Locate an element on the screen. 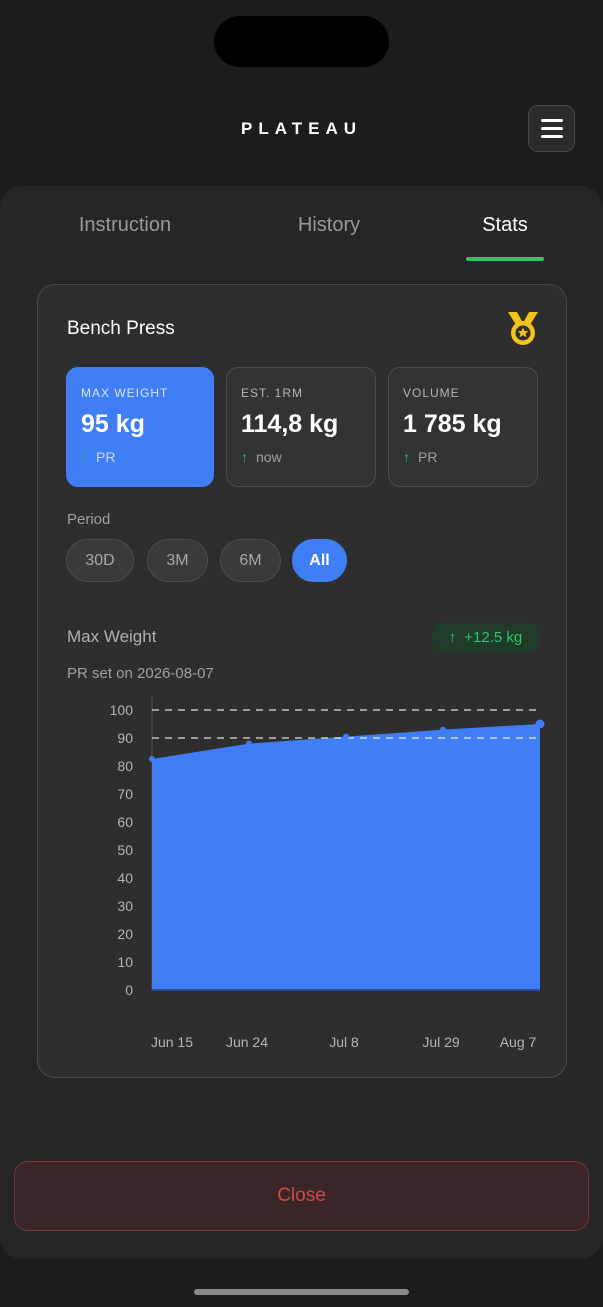  home-indicator is located at coordinates (301, 1292).